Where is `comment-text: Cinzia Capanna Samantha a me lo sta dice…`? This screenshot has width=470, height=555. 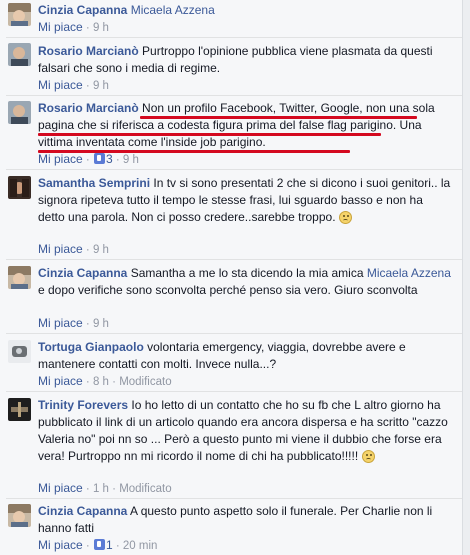
comment-text: Cinzia Capanna Samantha a me lo sta dice… is located at coordinates (245, 282).